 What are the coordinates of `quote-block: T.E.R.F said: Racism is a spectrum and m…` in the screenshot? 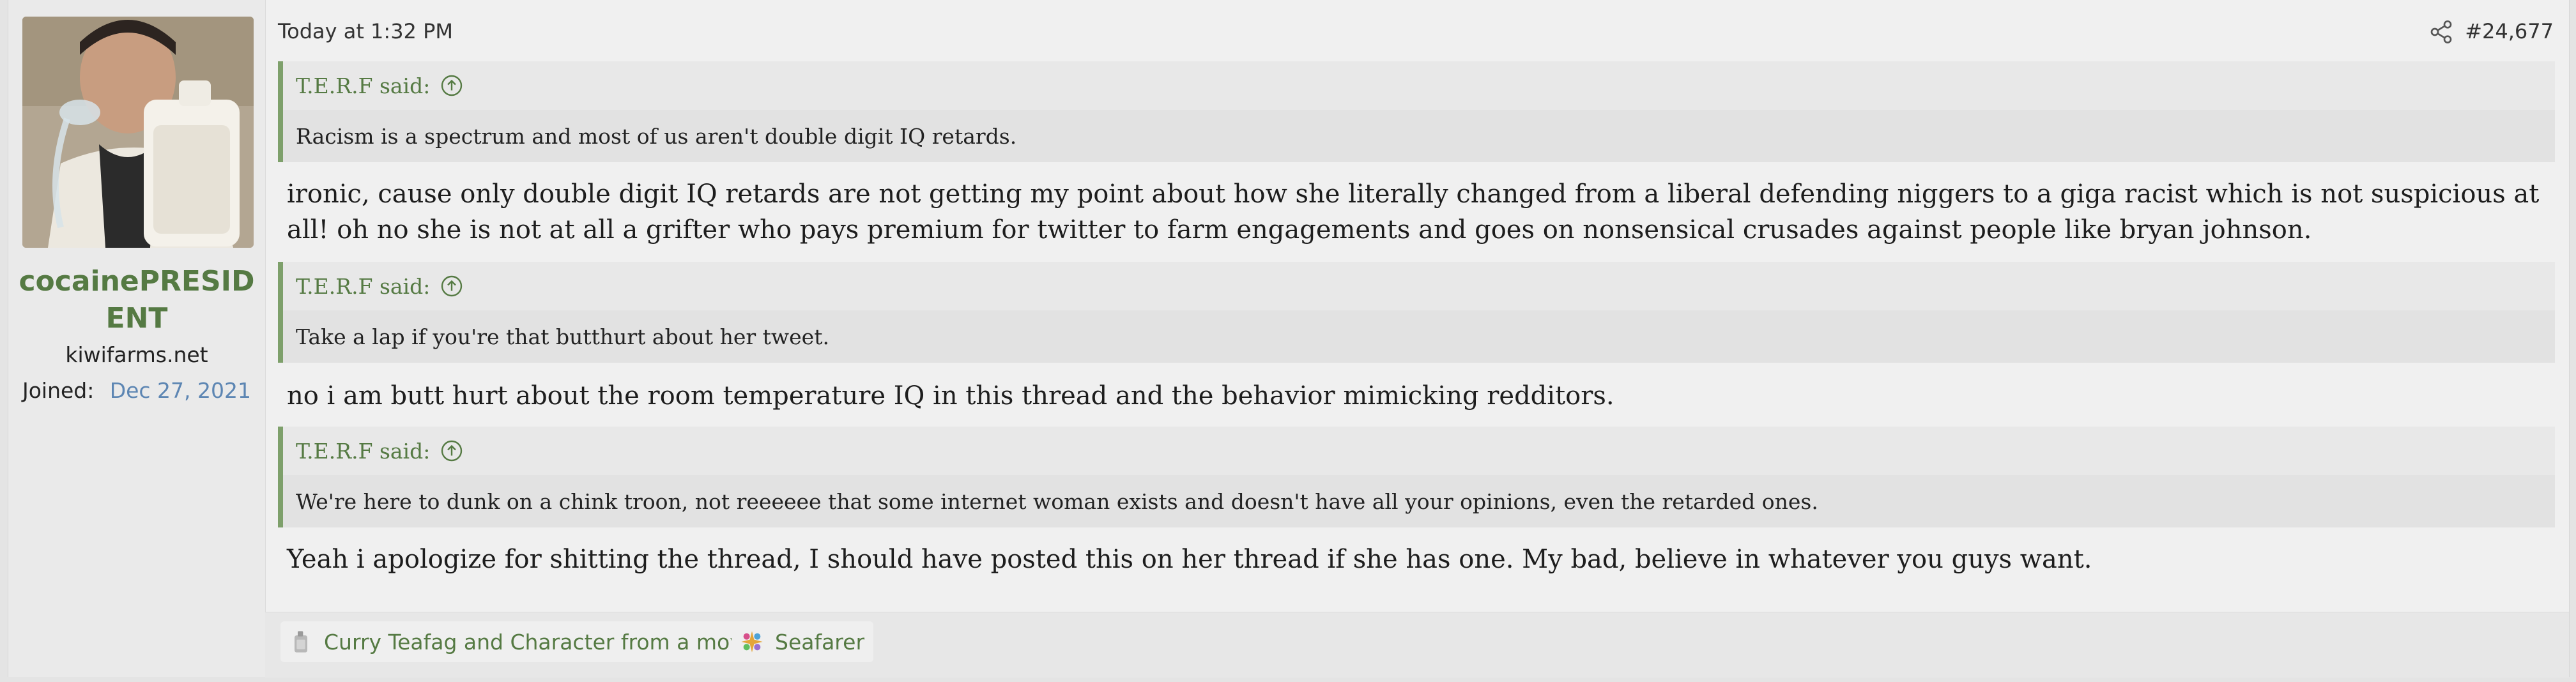 It's located at (1416, 111).